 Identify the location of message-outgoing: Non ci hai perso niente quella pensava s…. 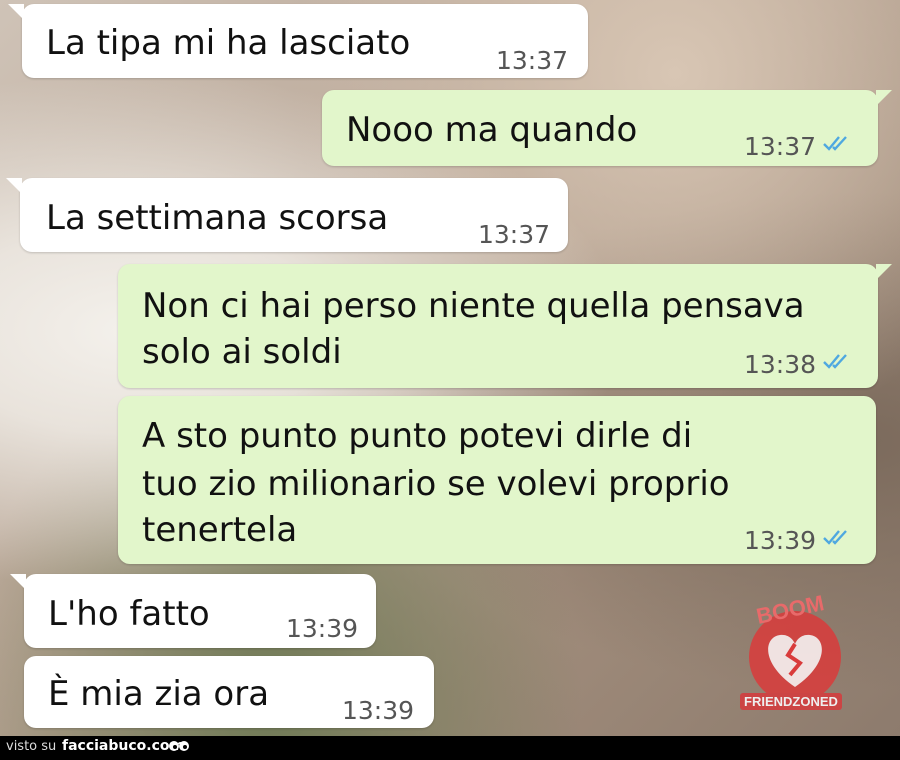
(505, 326).